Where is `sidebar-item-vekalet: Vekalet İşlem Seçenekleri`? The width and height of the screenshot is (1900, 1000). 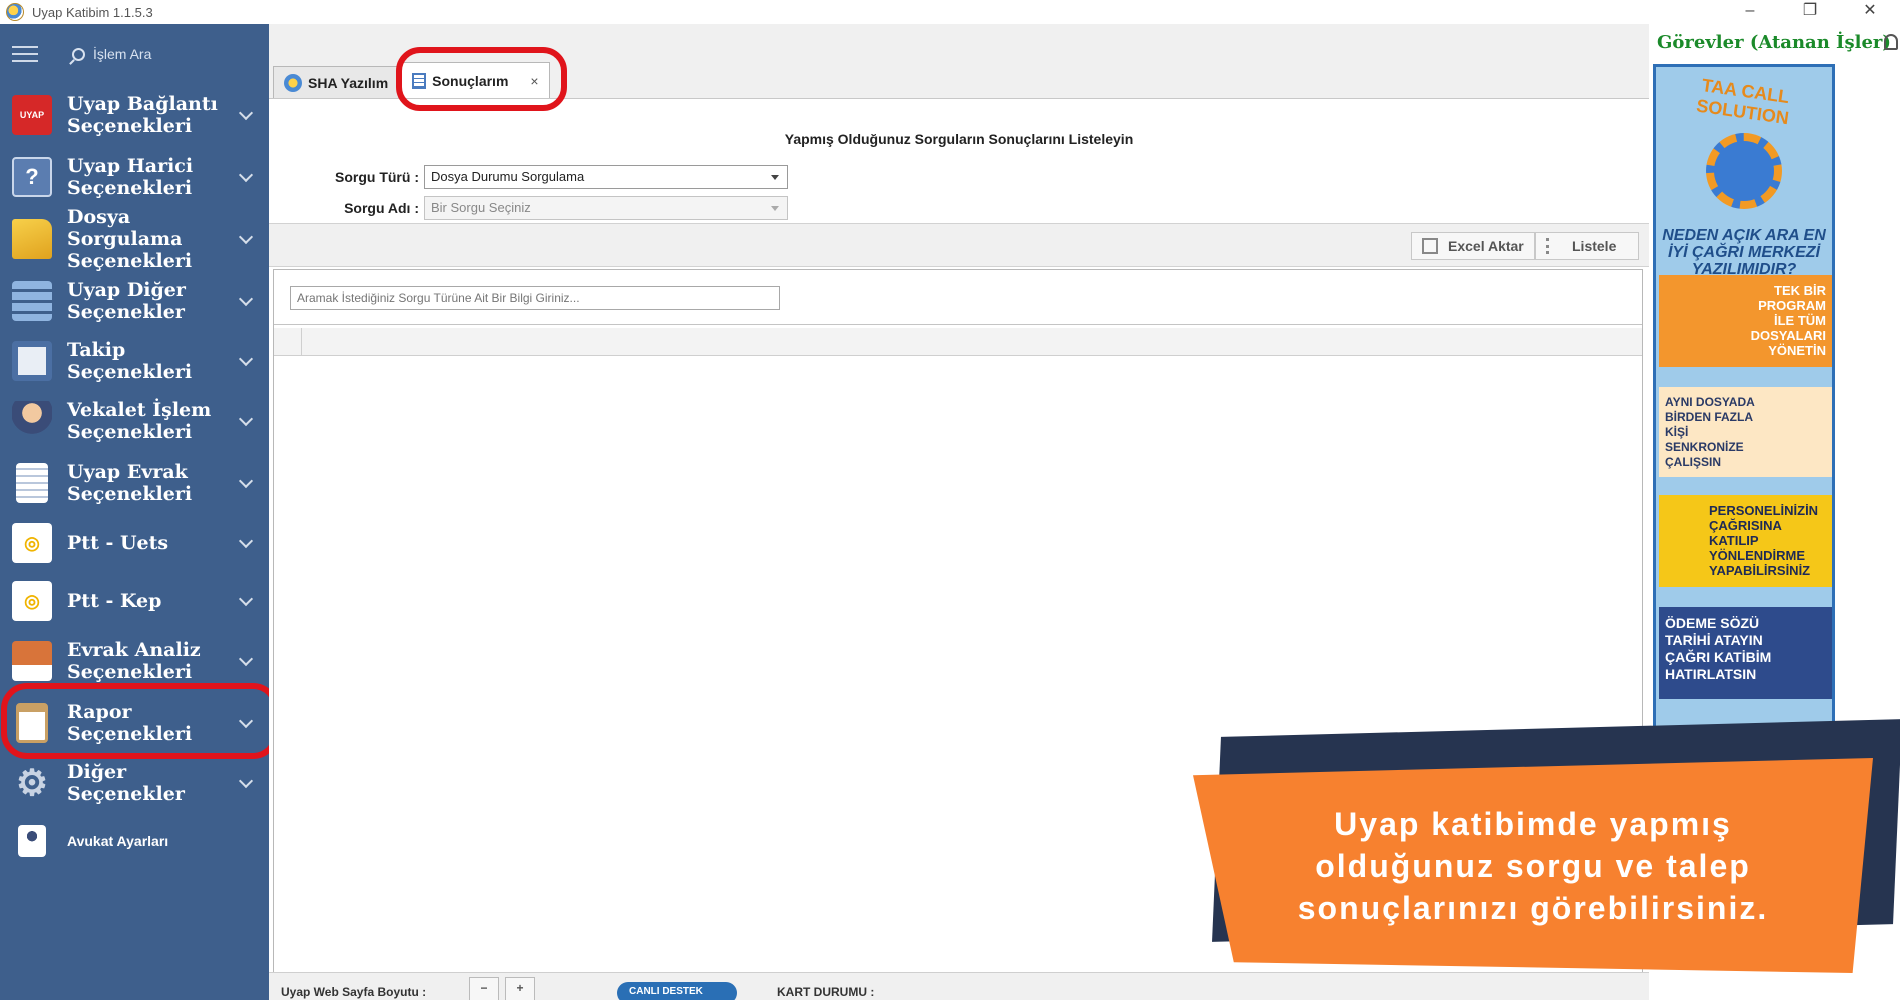
sidebar-item-vekalet: Vekalet İşlem Seçenekleri is located at coordinates (134, 421).